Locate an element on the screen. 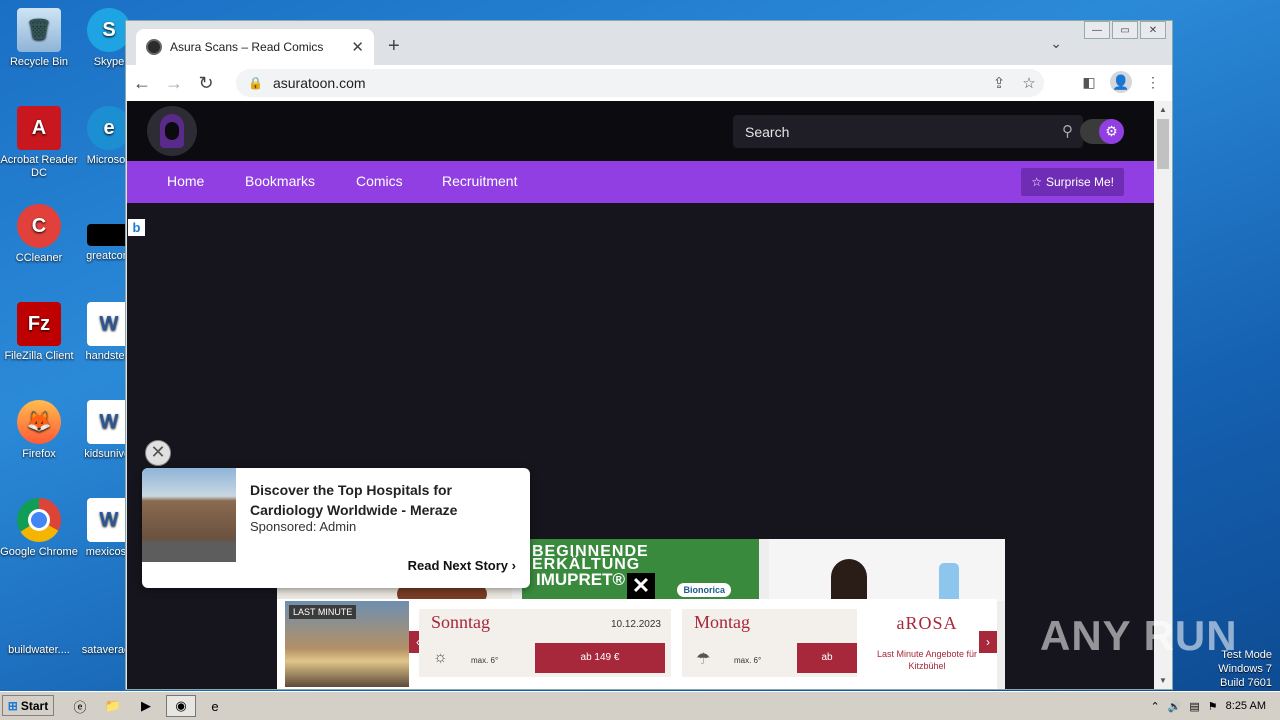  start-button: ⊞ Start is located at coordinates (28, 705).